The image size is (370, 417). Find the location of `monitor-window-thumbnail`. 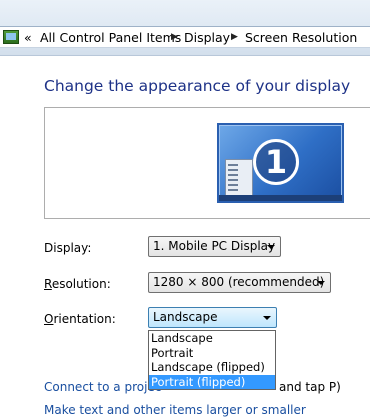

monitor-window-thumbnail is located at coordinates (239, 178).